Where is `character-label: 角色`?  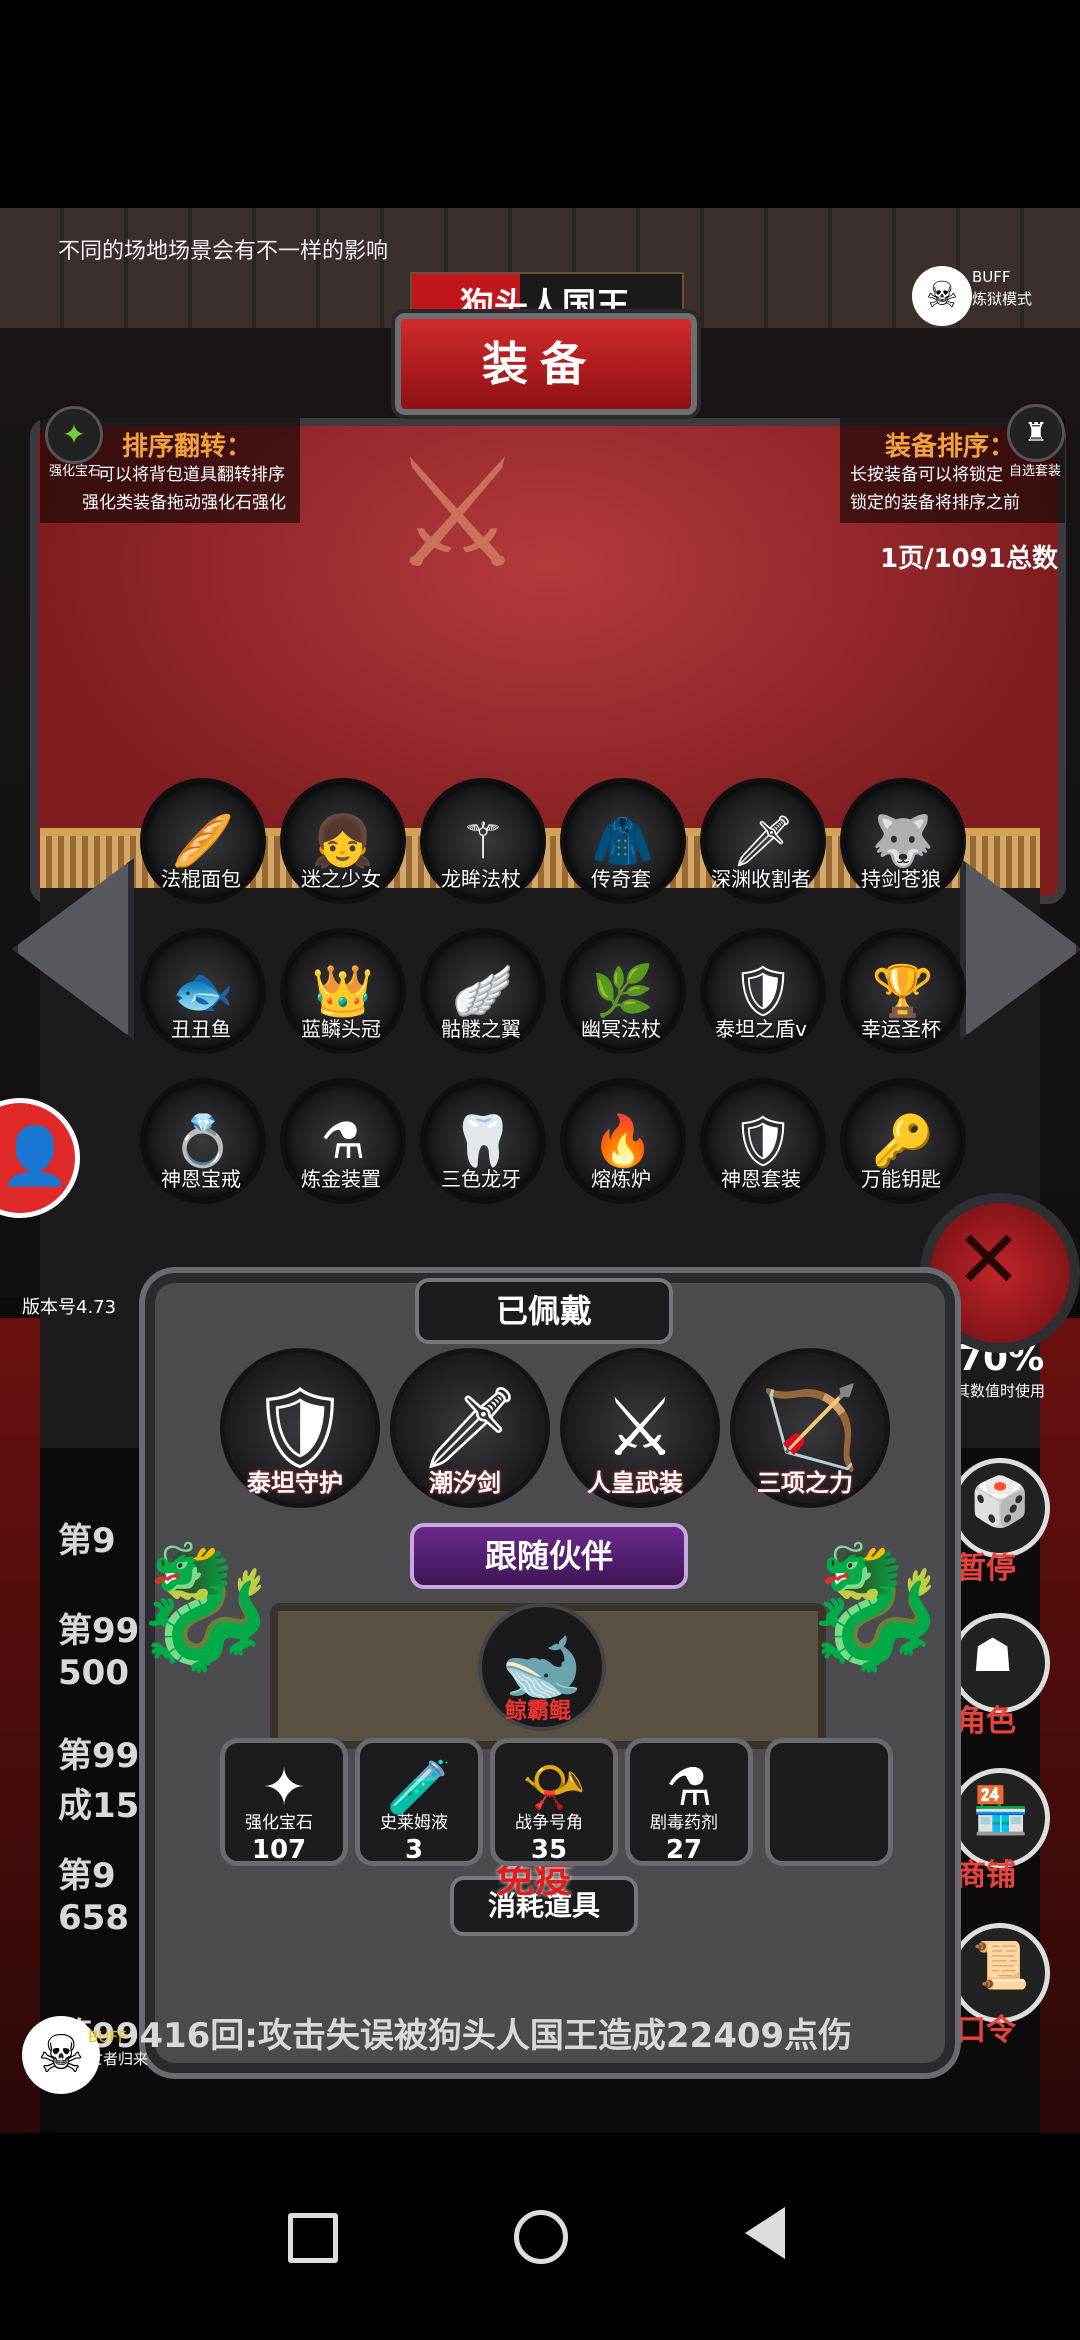 character-label: 角色 is located at coordinates (986, 1721).